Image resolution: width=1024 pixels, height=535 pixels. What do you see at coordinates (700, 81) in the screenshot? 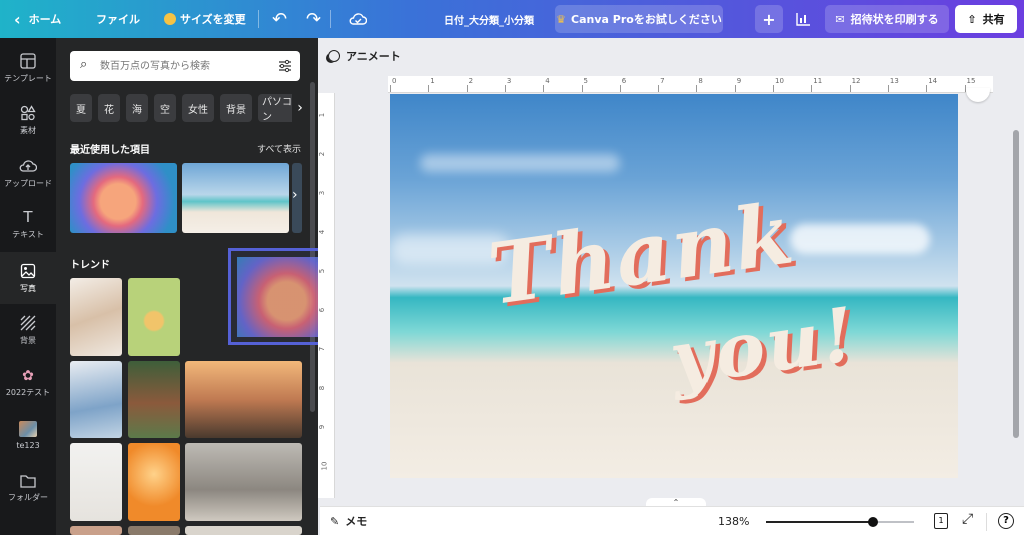
I see `ruler-tick-label: 8` at bounding box center [700, 81].